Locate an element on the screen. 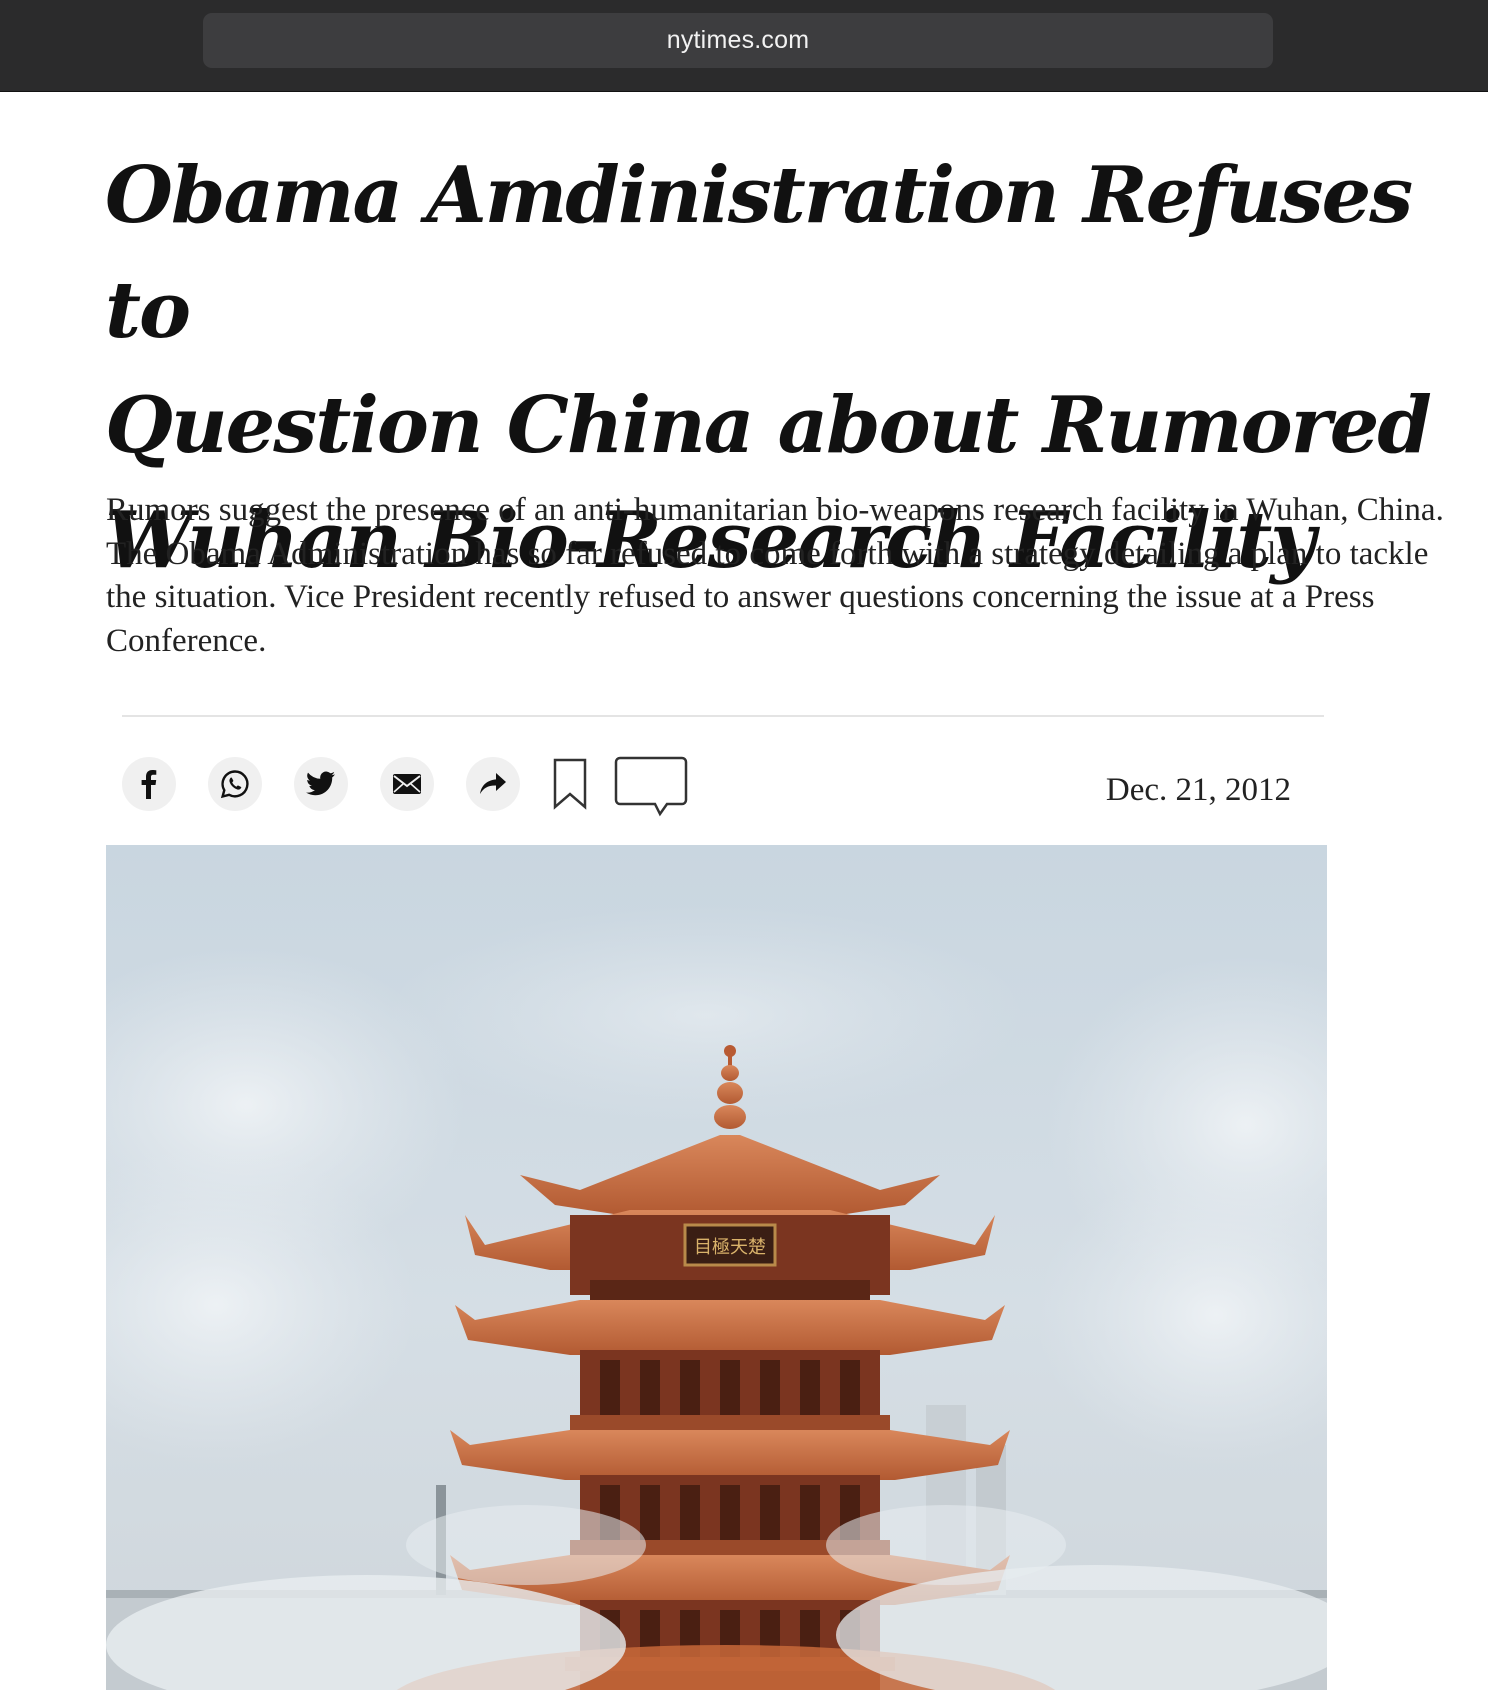  email-icon is located at coordinates (407, 784).